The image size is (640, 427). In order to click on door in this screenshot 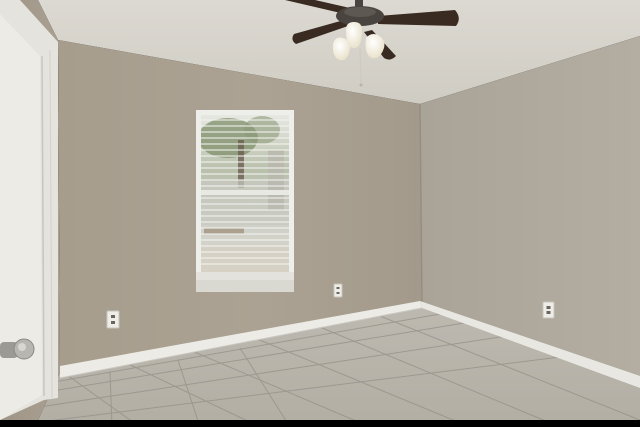, I will do `click(29, 210)`.